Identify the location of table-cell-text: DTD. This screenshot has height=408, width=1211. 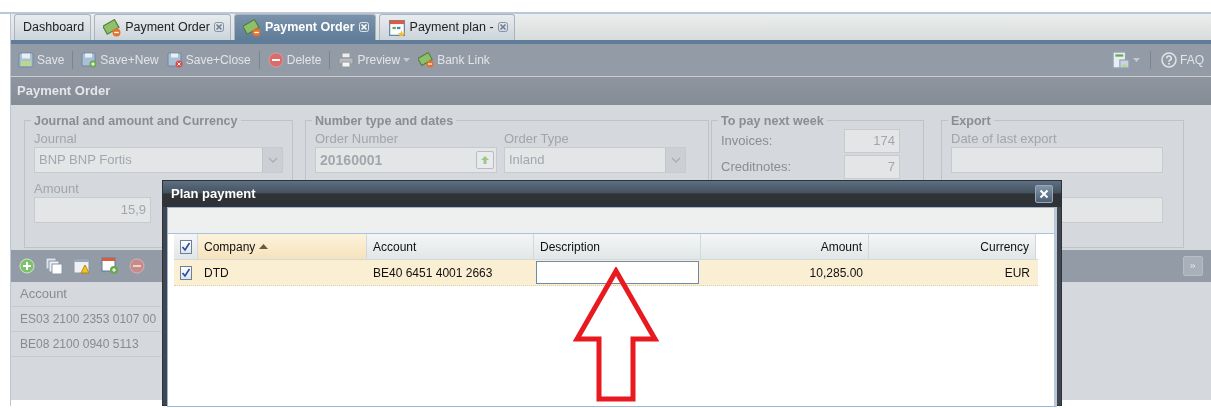
(216, 273).